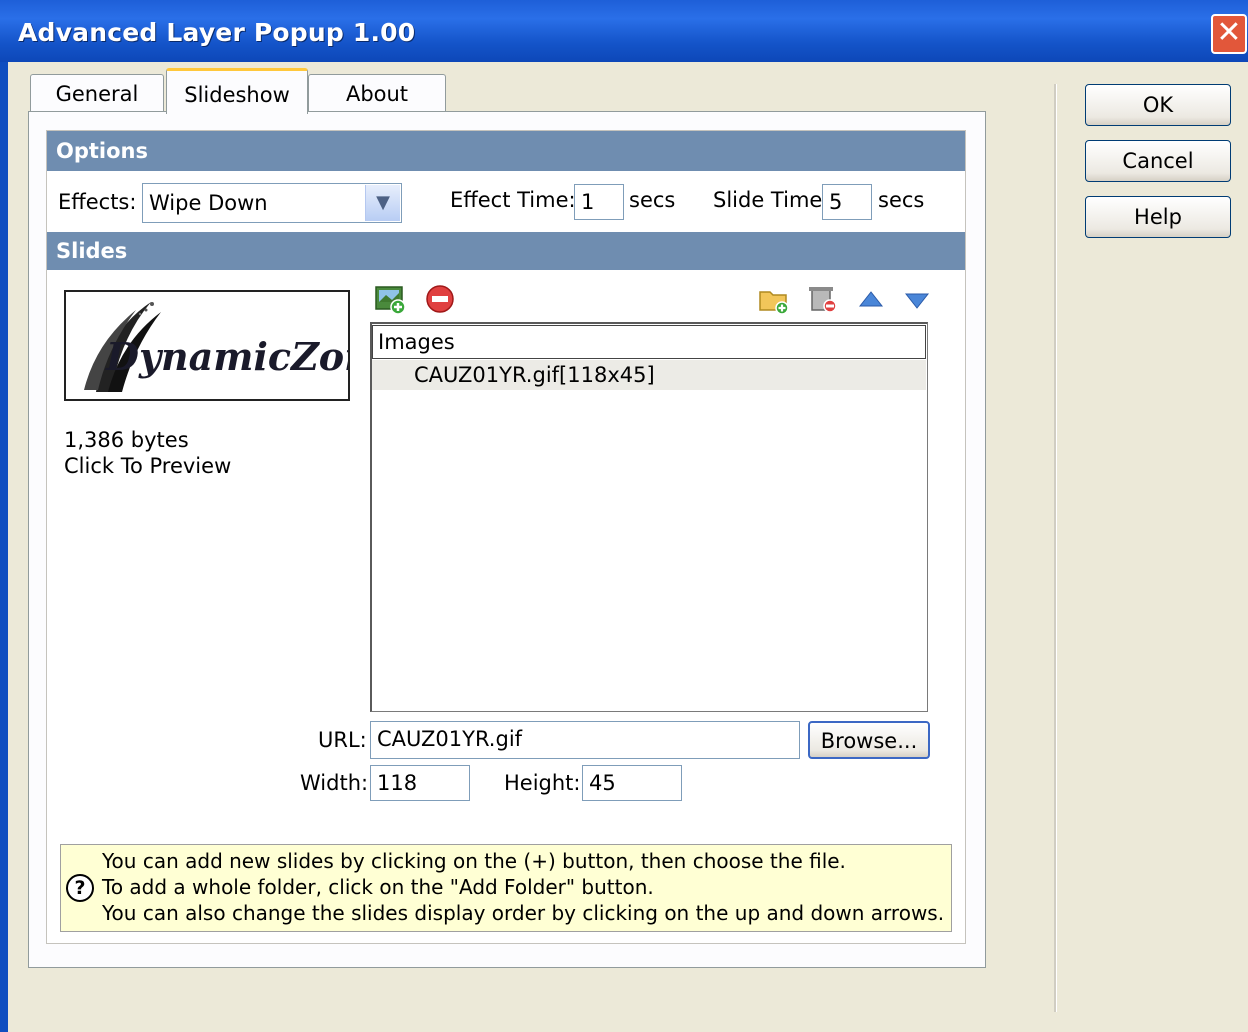 This screenshot has width=1248, height=1032. I want to click on width-input: 118, so click(420, 783).